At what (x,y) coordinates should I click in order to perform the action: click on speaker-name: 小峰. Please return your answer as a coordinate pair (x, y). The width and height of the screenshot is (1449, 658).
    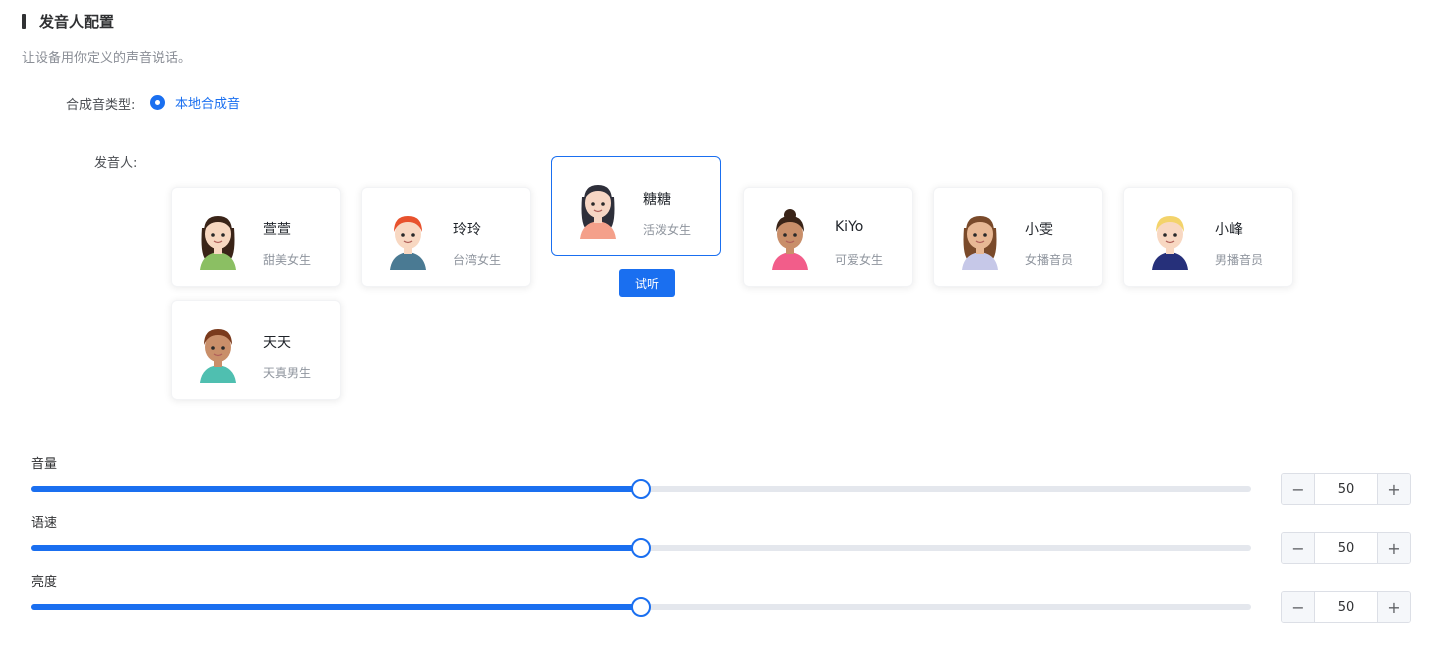
    Looking at the image, I should click on (1229, 230).